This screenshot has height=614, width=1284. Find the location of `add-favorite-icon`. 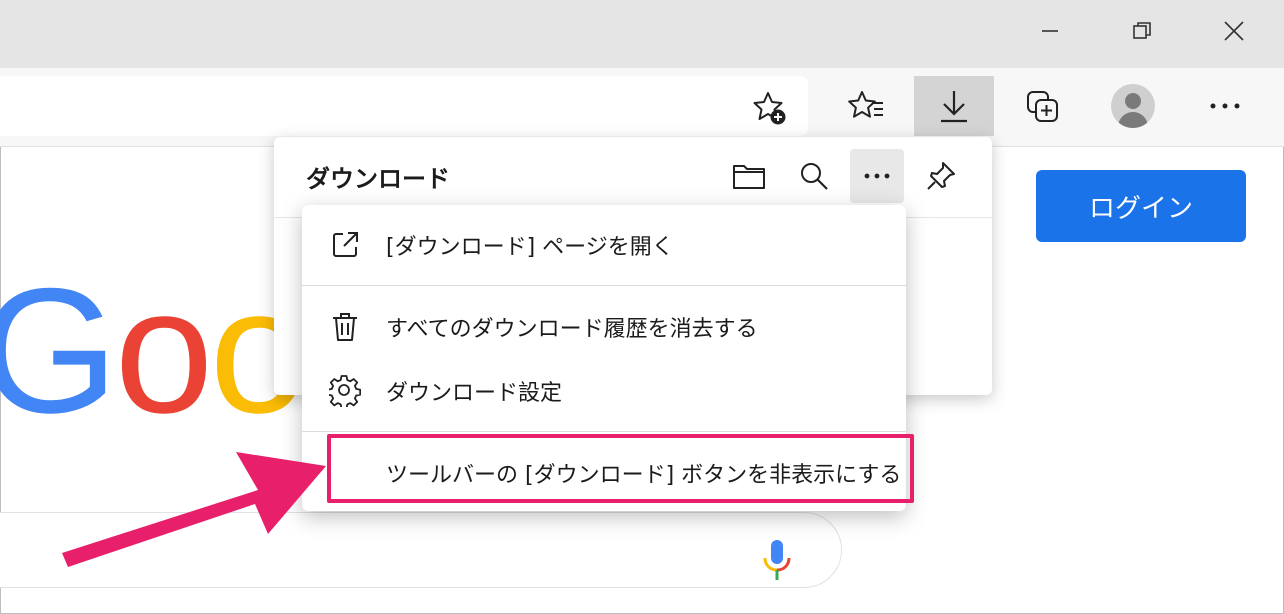

add-favorite-icon is located at coordinates (769, 108).